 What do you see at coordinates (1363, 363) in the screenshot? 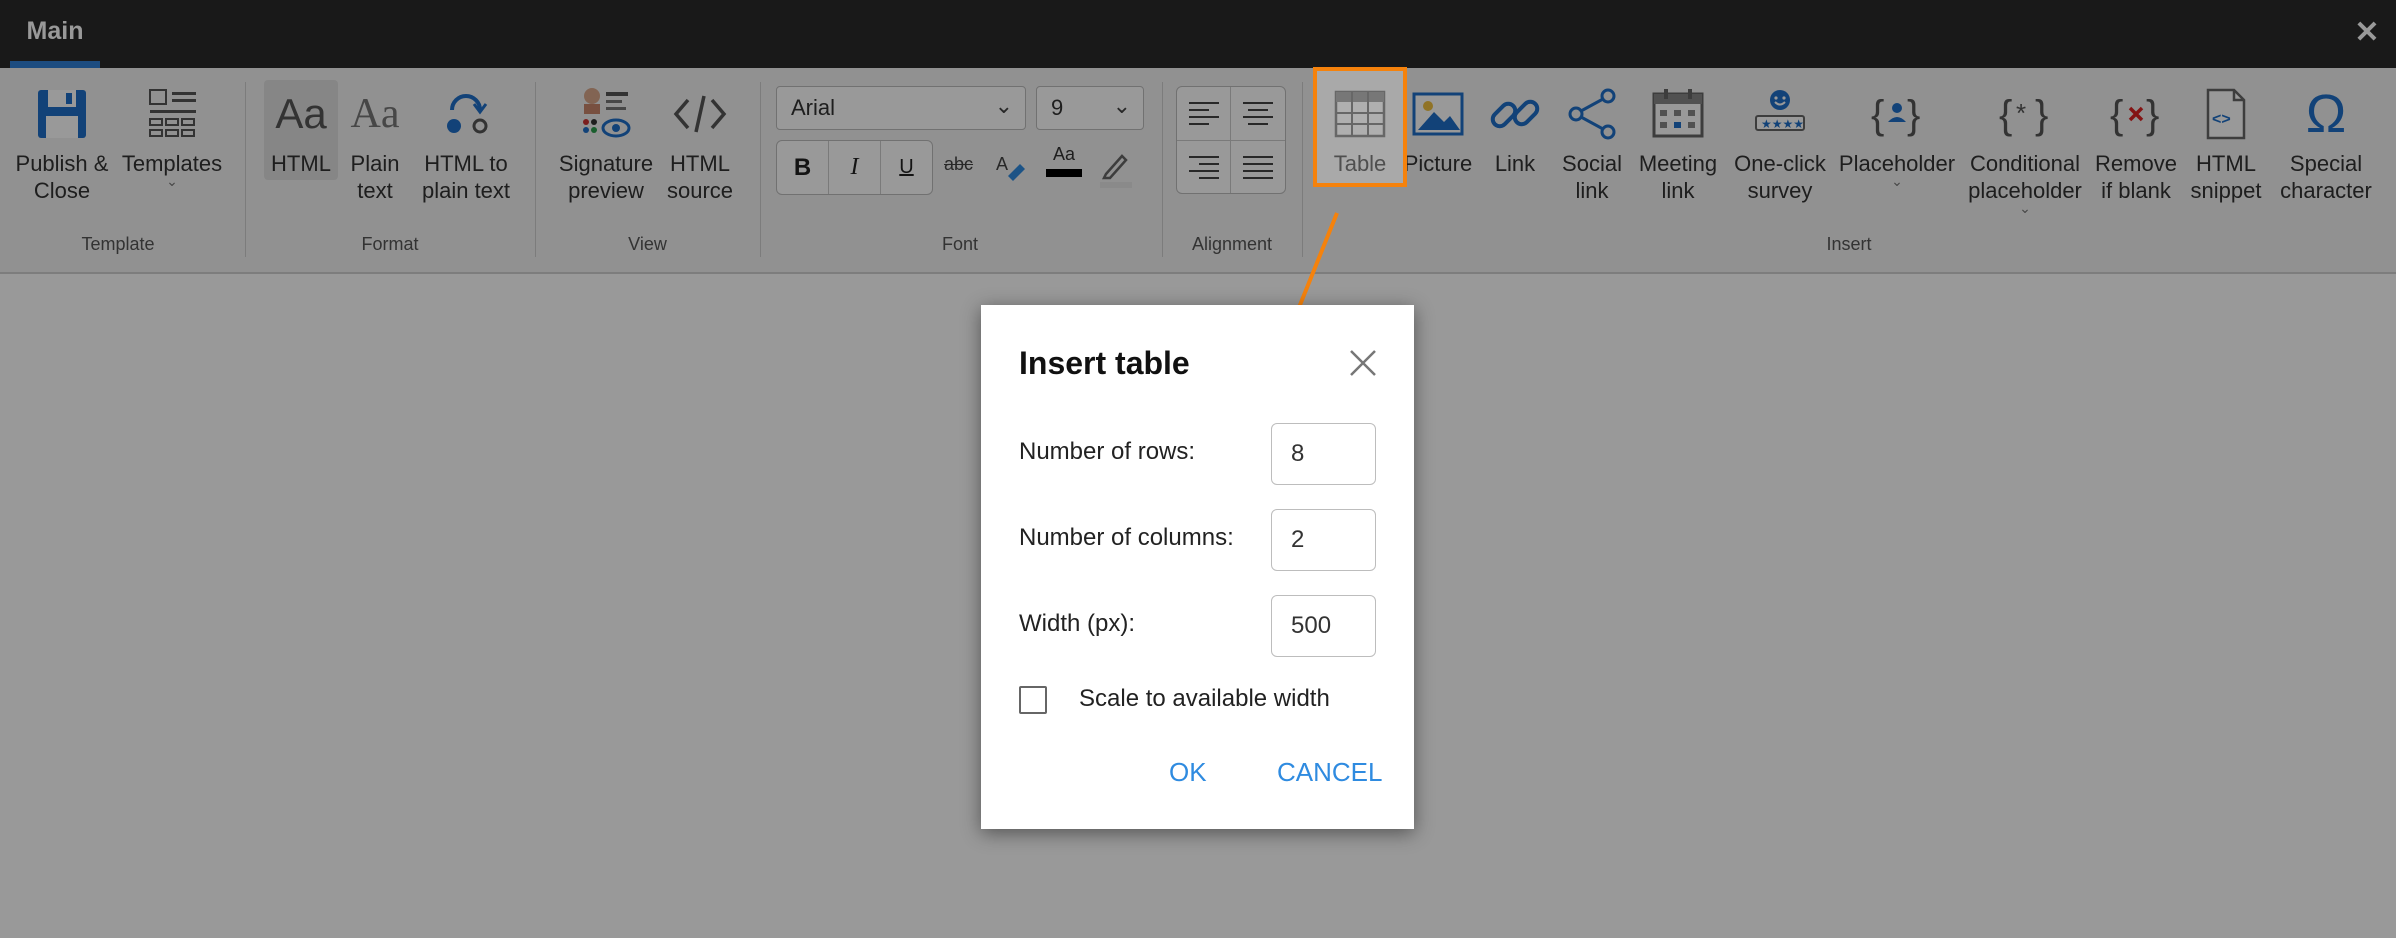
I see `close-icon` at bounding box center [1363, 363].